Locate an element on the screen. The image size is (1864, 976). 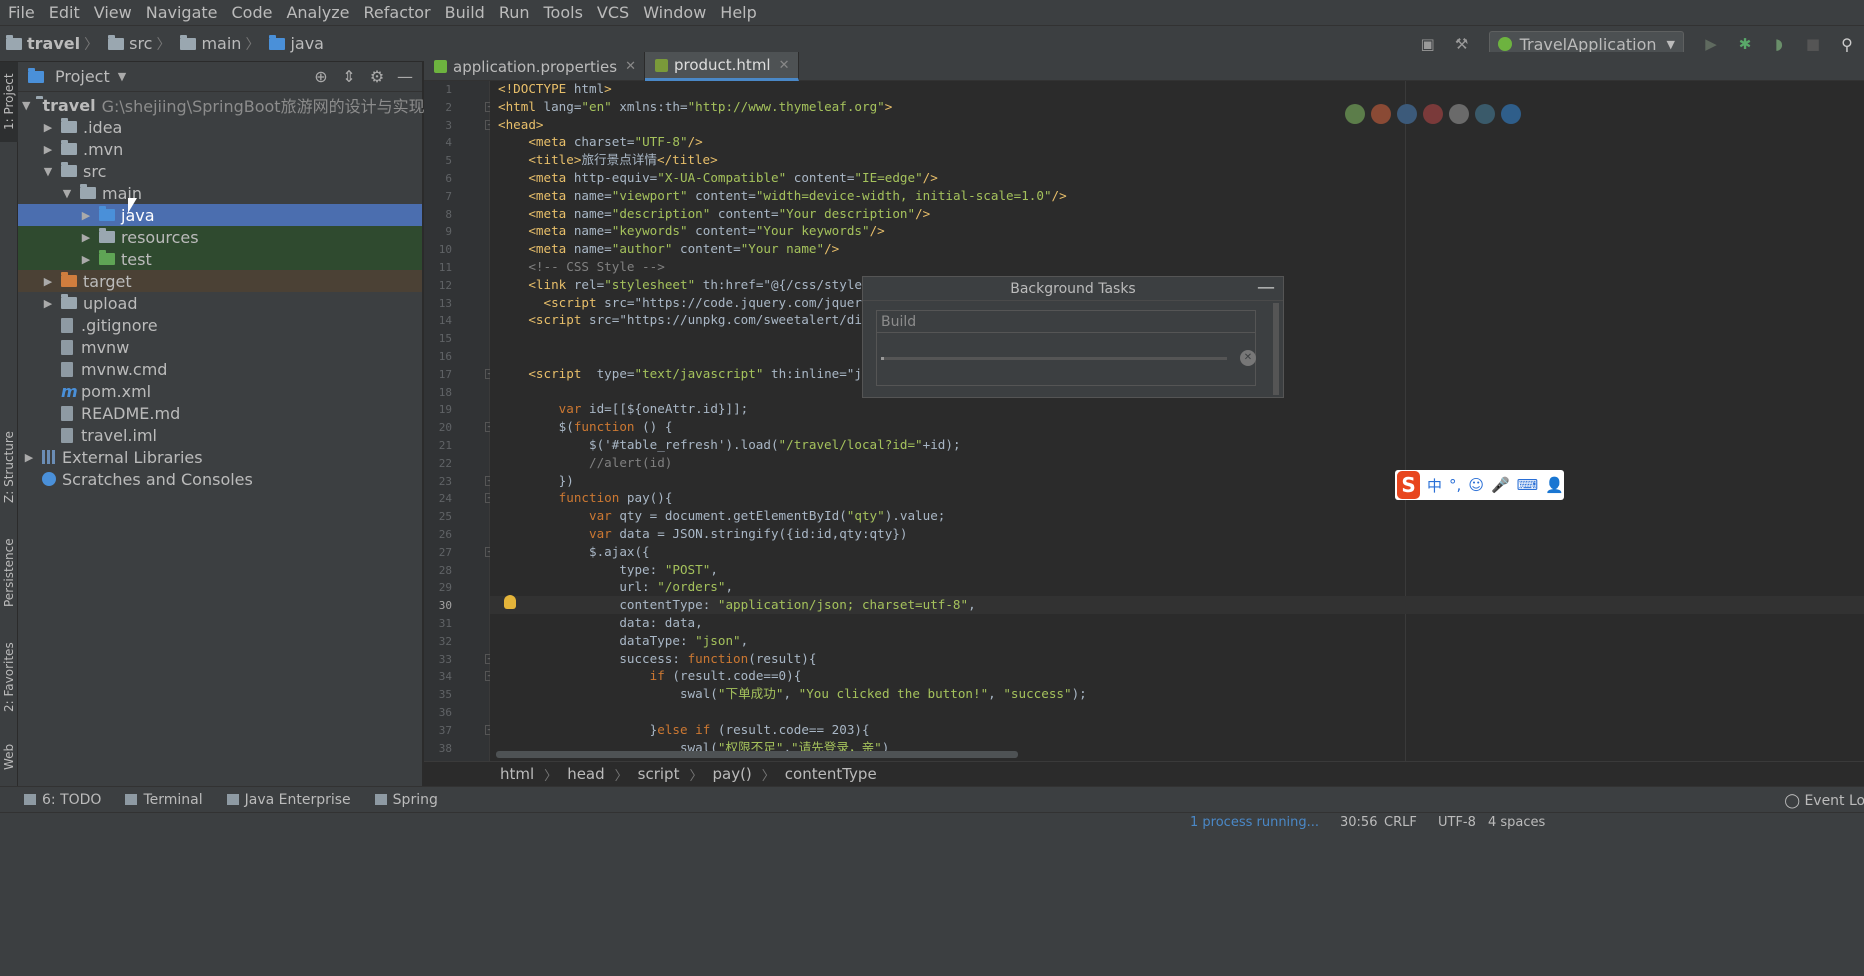
line-number: 38 is located at coordinates (438, 749).